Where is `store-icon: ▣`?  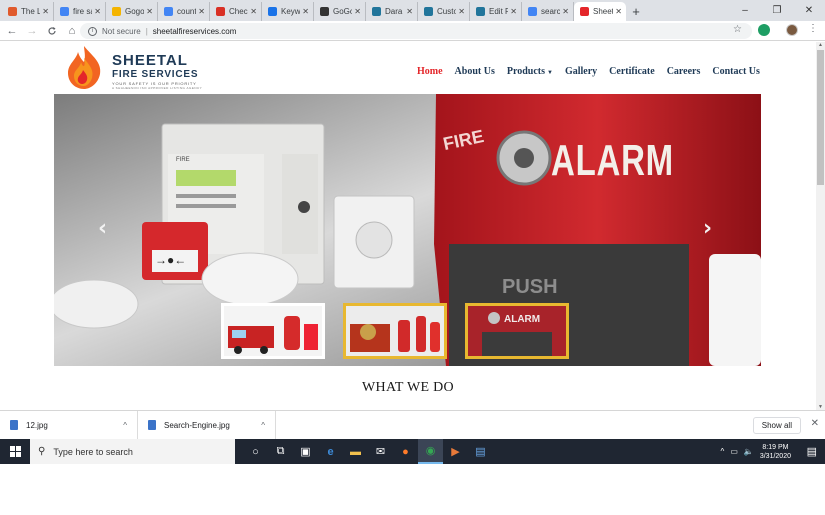 store-icon: ▣ is located at coordinates (305, 451).